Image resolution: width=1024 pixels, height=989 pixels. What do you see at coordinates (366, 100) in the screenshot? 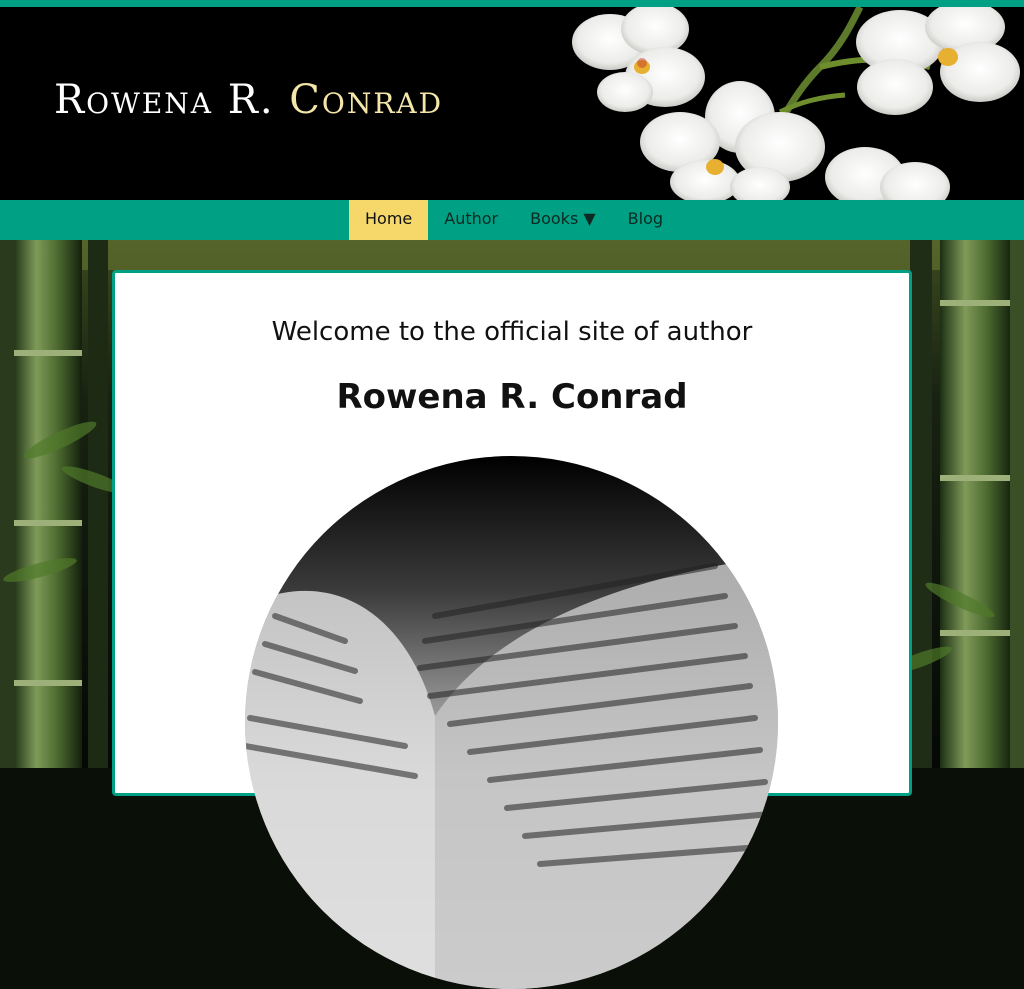
I see `site-title-last: Conrad` at bounding box center [366, 100].